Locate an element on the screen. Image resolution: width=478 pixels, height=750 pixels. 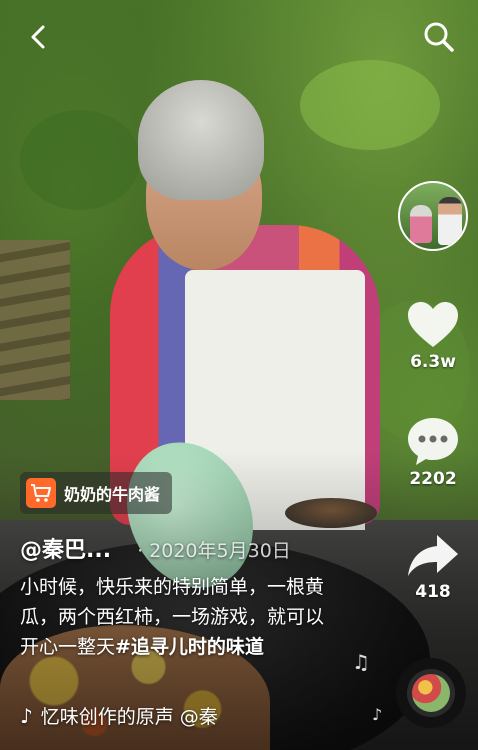
share-count: 418 is located at coordinates (433, 592).